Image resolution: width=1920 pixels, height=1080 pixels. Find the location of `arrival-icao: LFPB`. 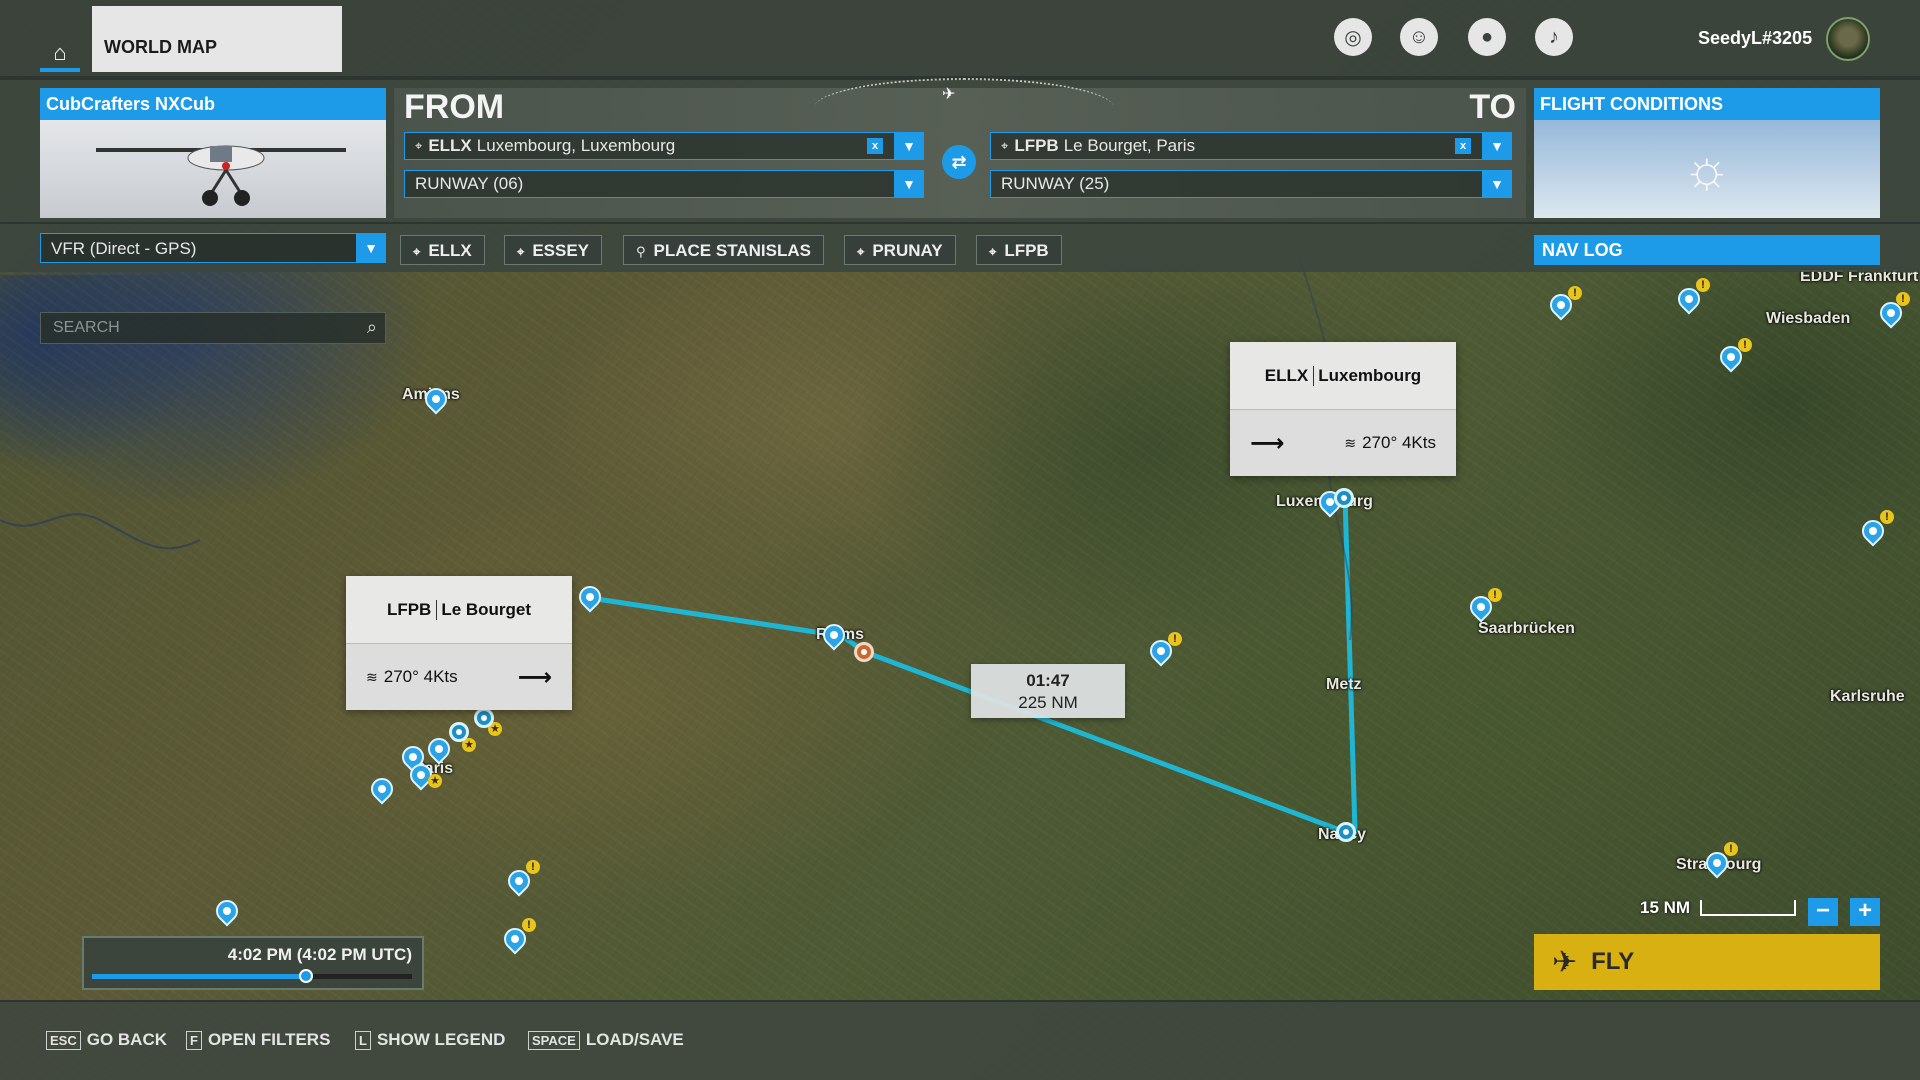

arrival-icao: LFPB is located at coordinates (1036, 145).